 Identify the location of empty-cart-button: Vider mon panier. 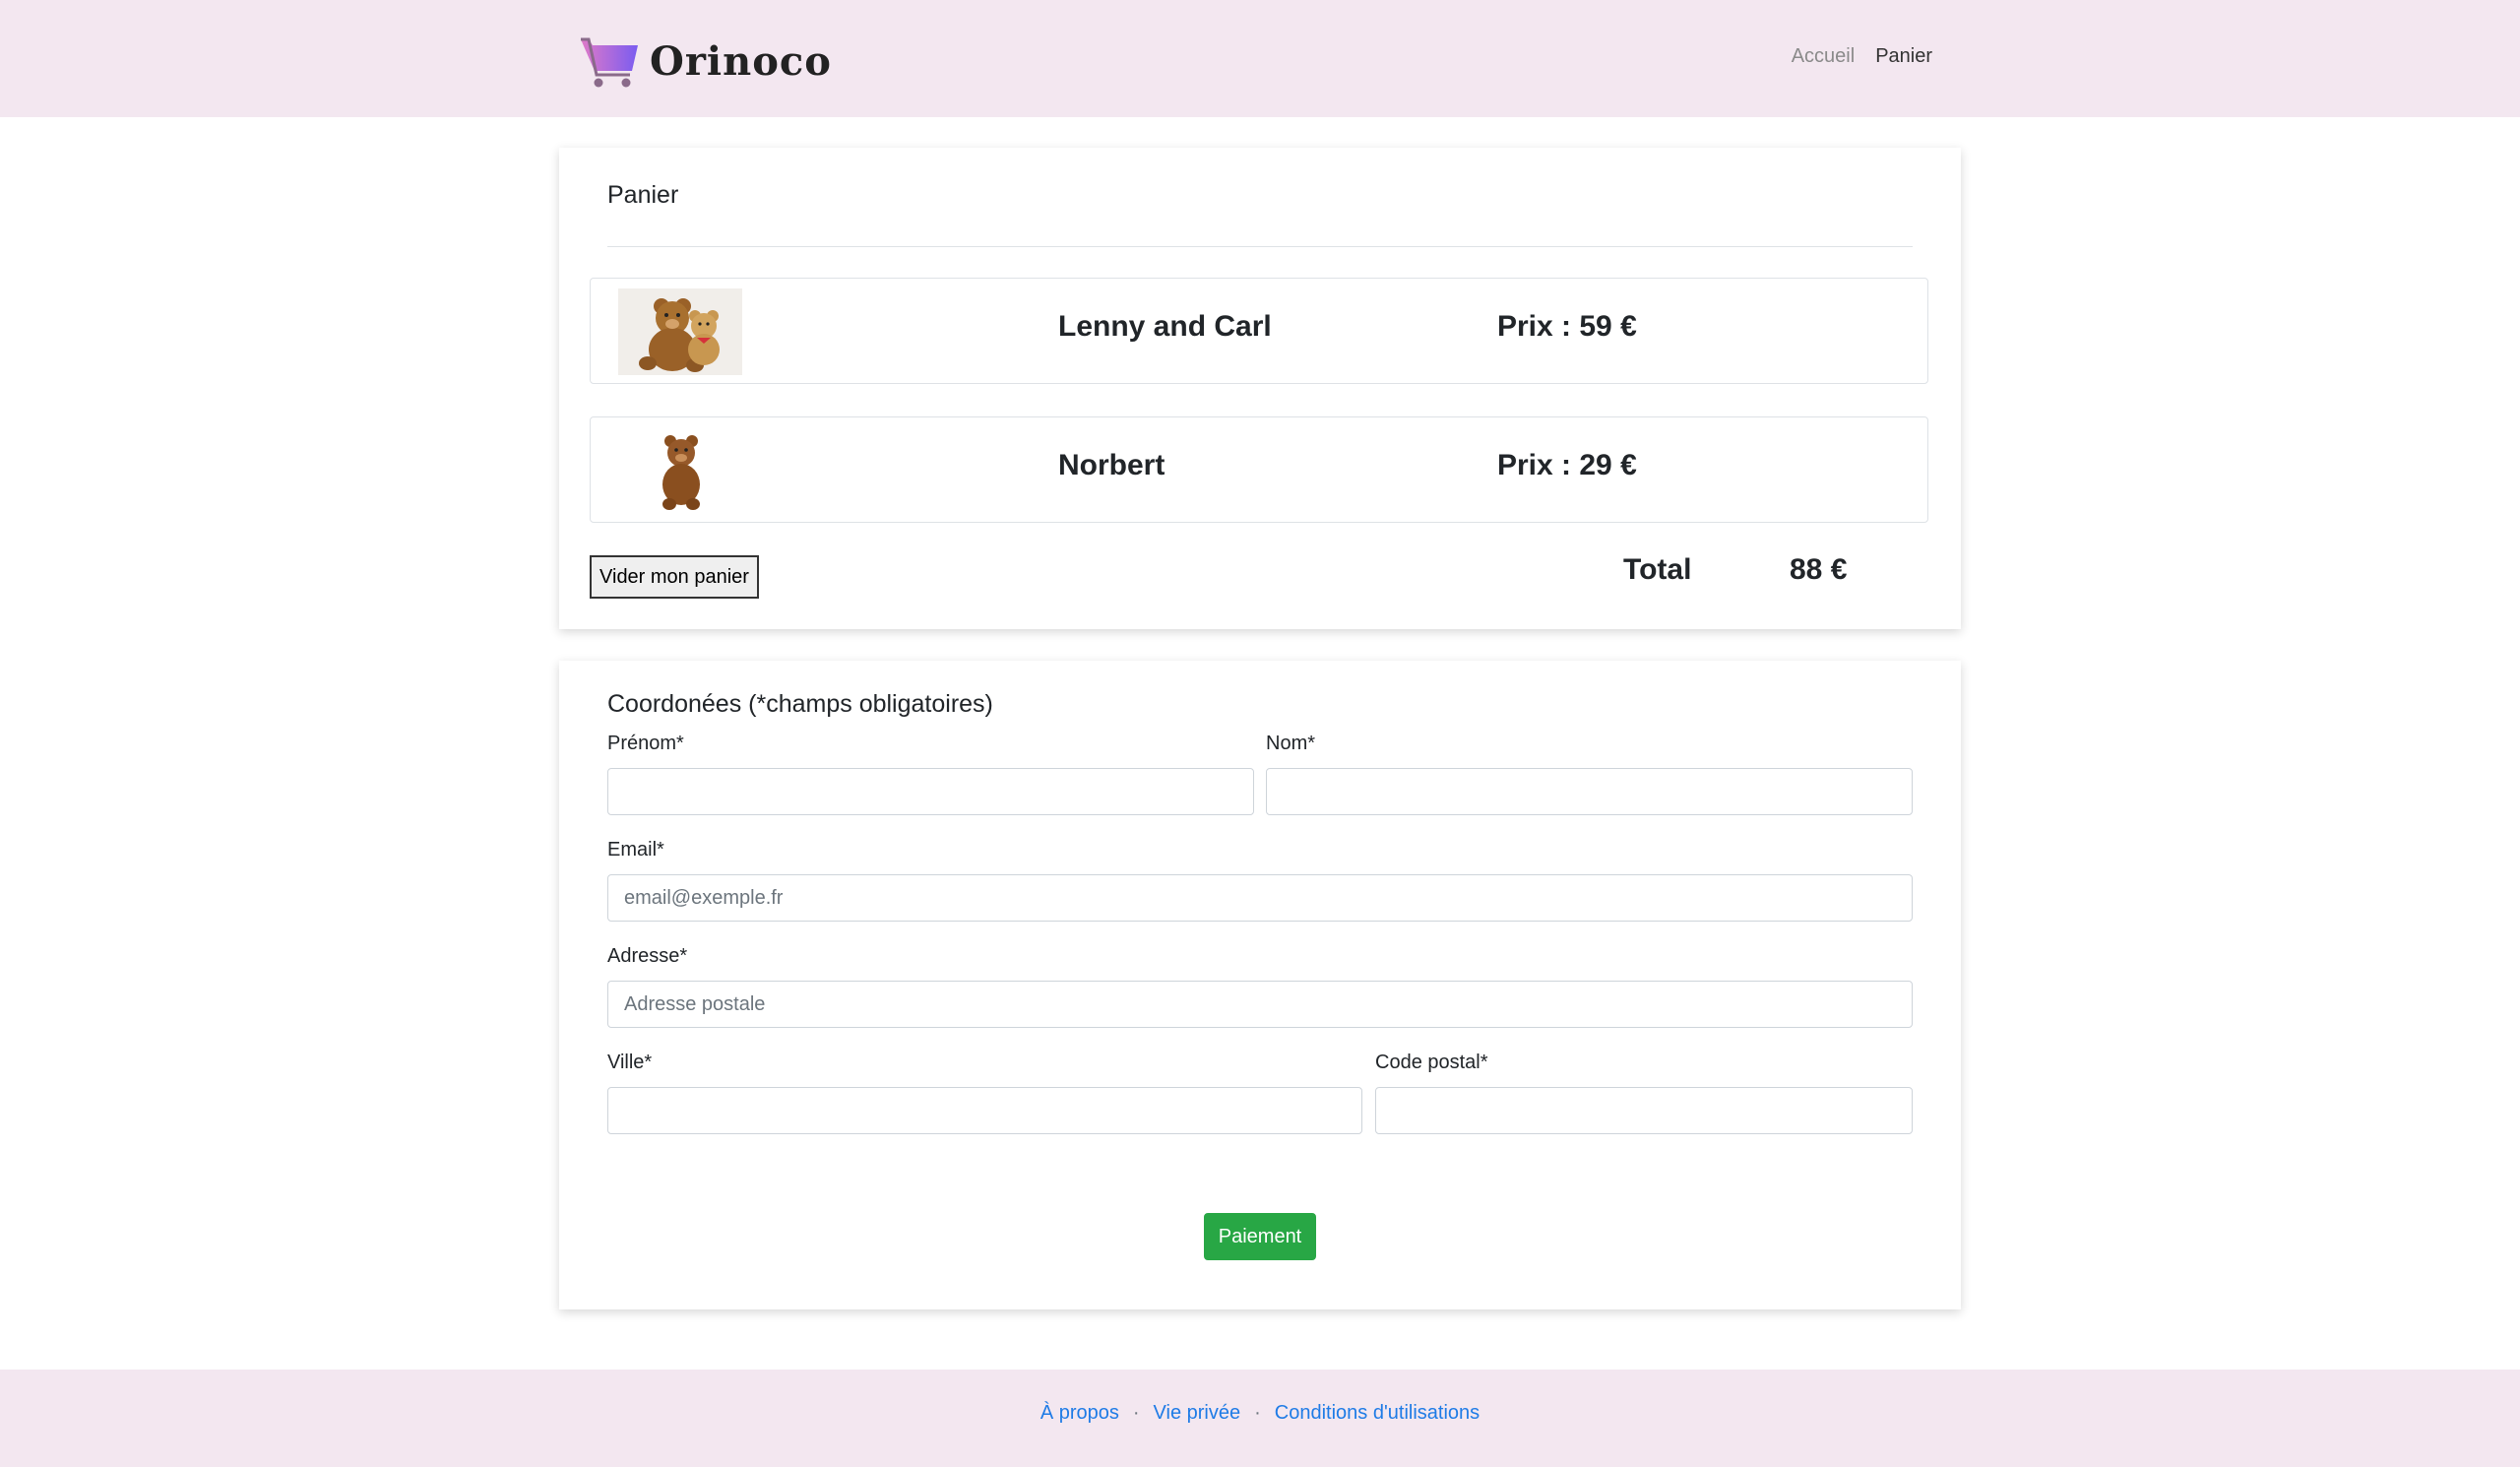
(674, 577).